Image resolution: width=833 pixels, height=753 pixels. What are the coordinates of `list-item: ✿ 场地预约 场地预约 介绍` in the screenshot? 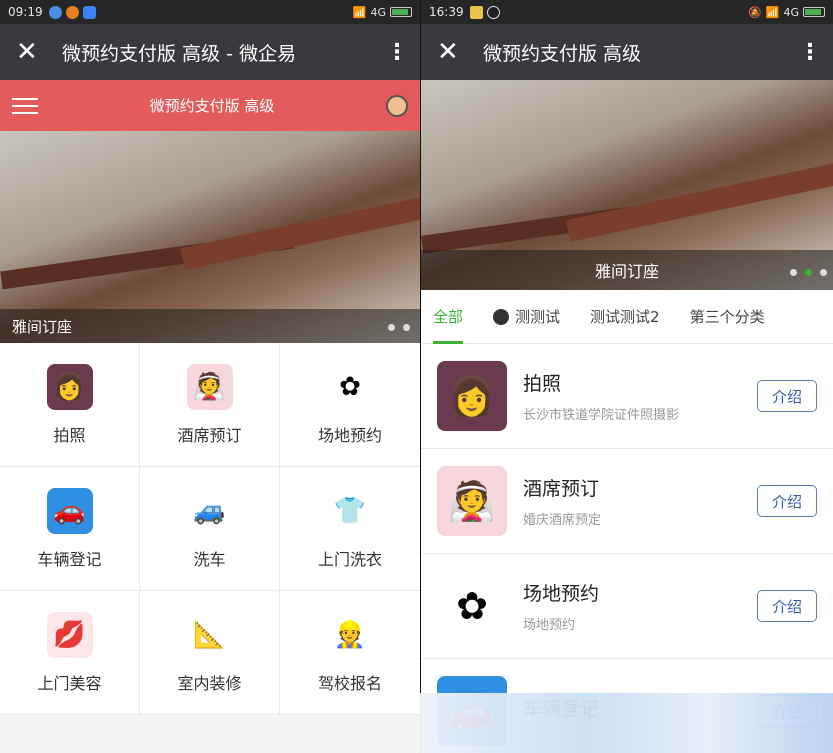 It's located at (627, 606).